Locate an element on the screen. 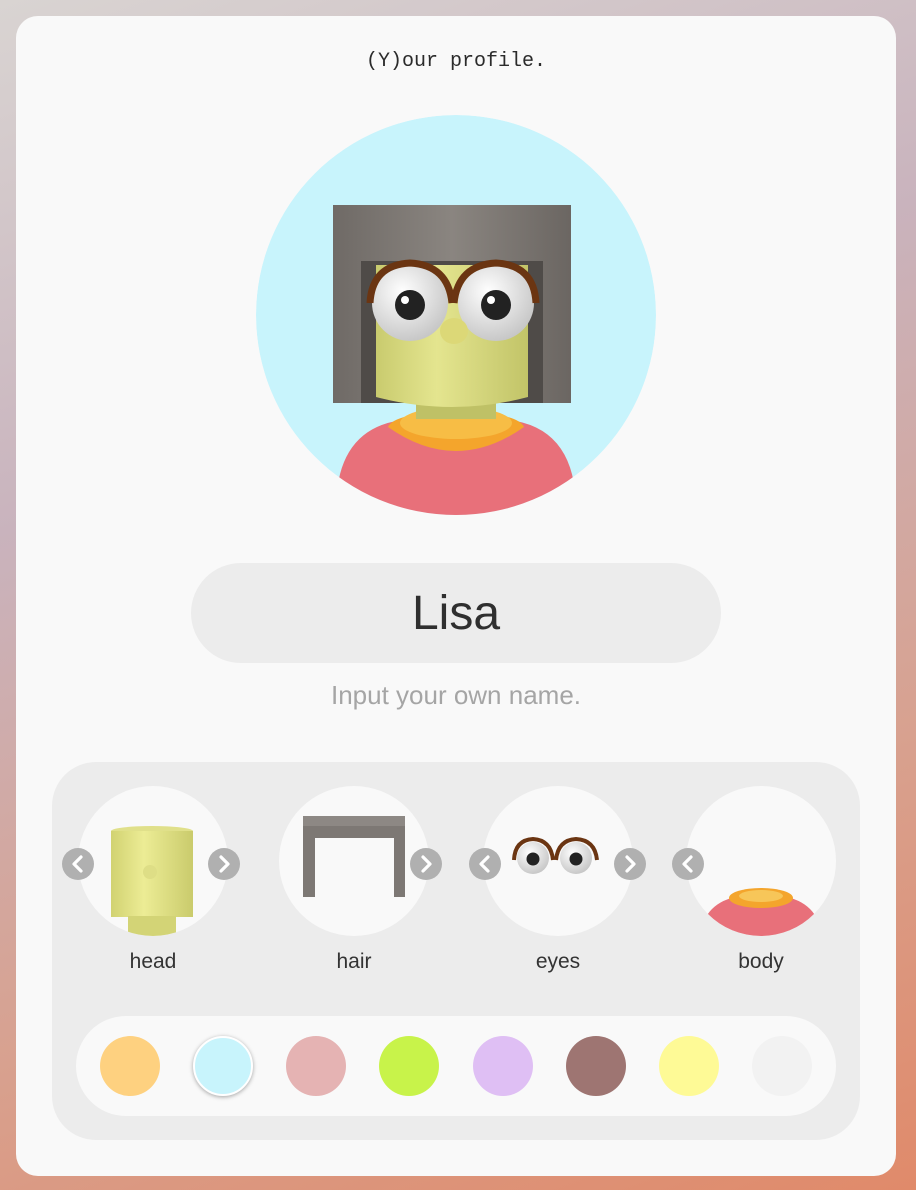 The height and width of the screenshot is (1190, 916). body-prev-button is located at coordinates (688, 864).